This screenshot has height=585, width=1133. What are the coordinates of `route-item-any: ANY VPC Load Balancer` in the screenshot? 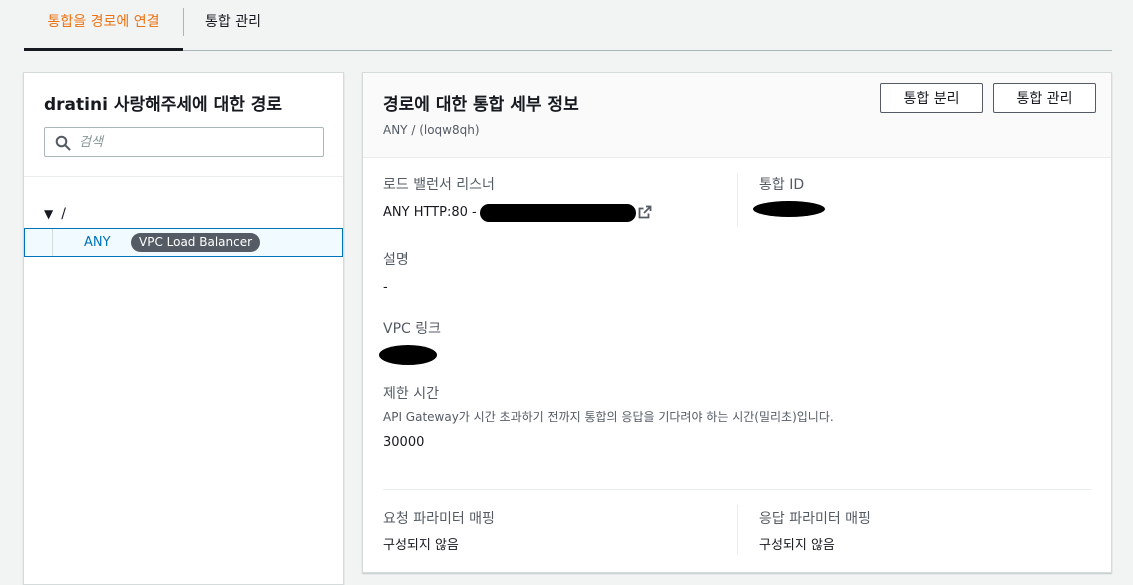 It's located at (183, 242).